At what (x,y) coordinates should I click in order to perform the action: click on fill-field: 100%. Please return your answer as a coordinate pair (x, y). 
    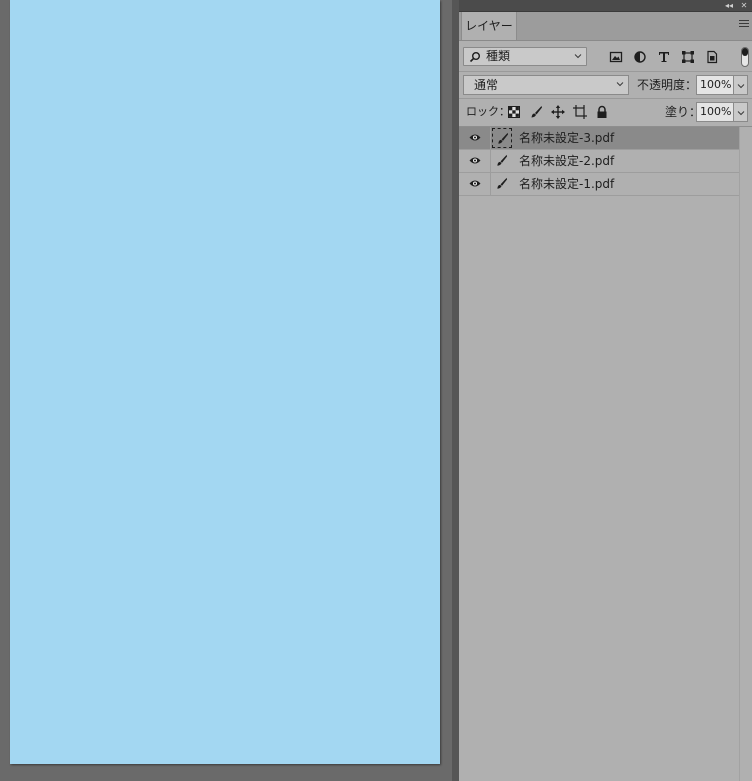
    Looking at the image, I should click on (715, 112).